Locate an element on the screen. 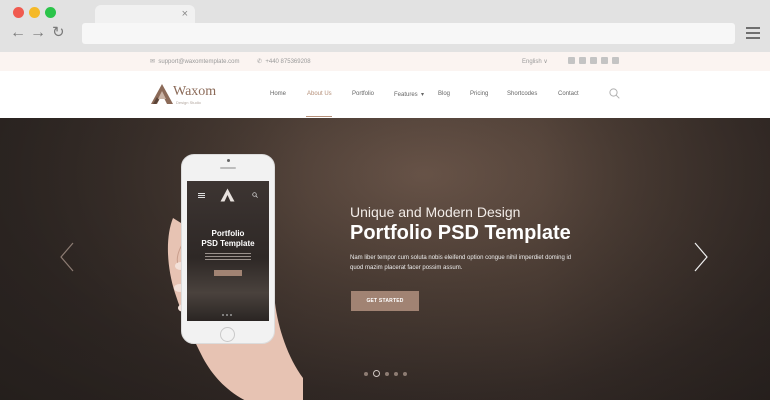  browser-chrome: × ← → ↻ is located at coordinates (385, 26).